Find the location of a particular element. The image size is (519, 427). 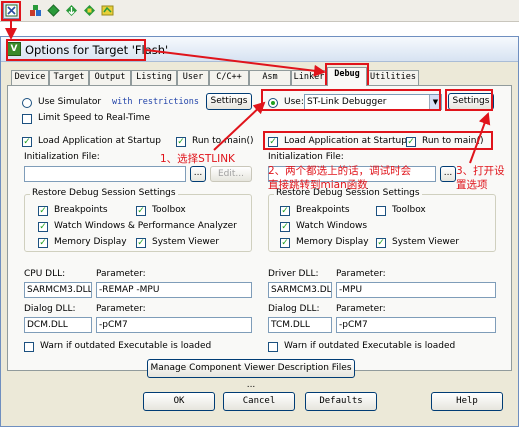

annotation-step1: 1、选择STLINK is located at coordinates (197, 159).